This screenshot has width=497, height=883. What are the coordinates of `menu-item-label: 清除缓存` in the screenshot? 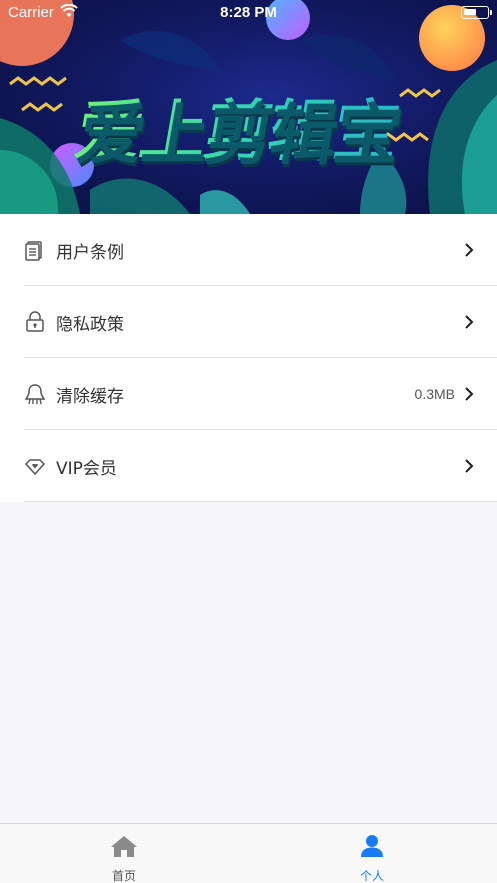 It's located at (90, 396).